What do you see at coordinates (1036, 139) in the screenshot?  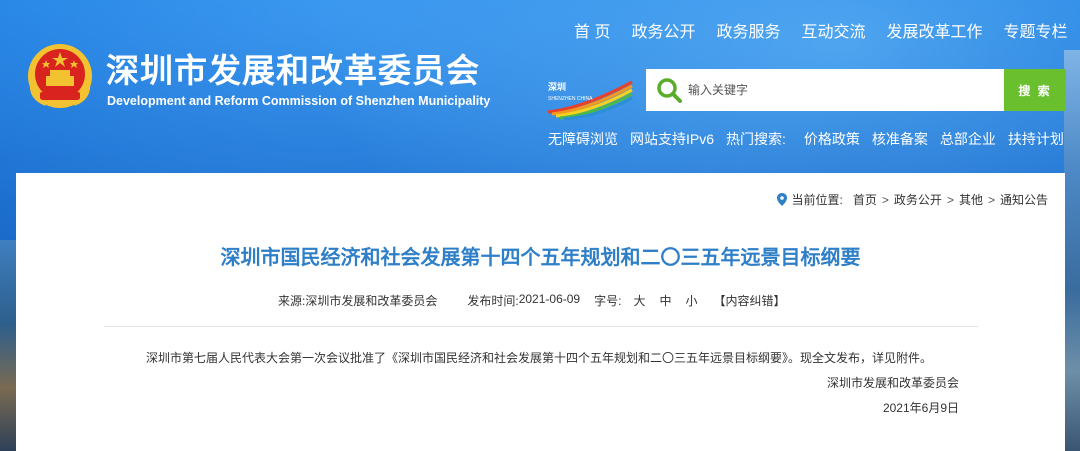 I see `hot-term-support-plan: 扶持计划` at bounding box center [1036, 139].